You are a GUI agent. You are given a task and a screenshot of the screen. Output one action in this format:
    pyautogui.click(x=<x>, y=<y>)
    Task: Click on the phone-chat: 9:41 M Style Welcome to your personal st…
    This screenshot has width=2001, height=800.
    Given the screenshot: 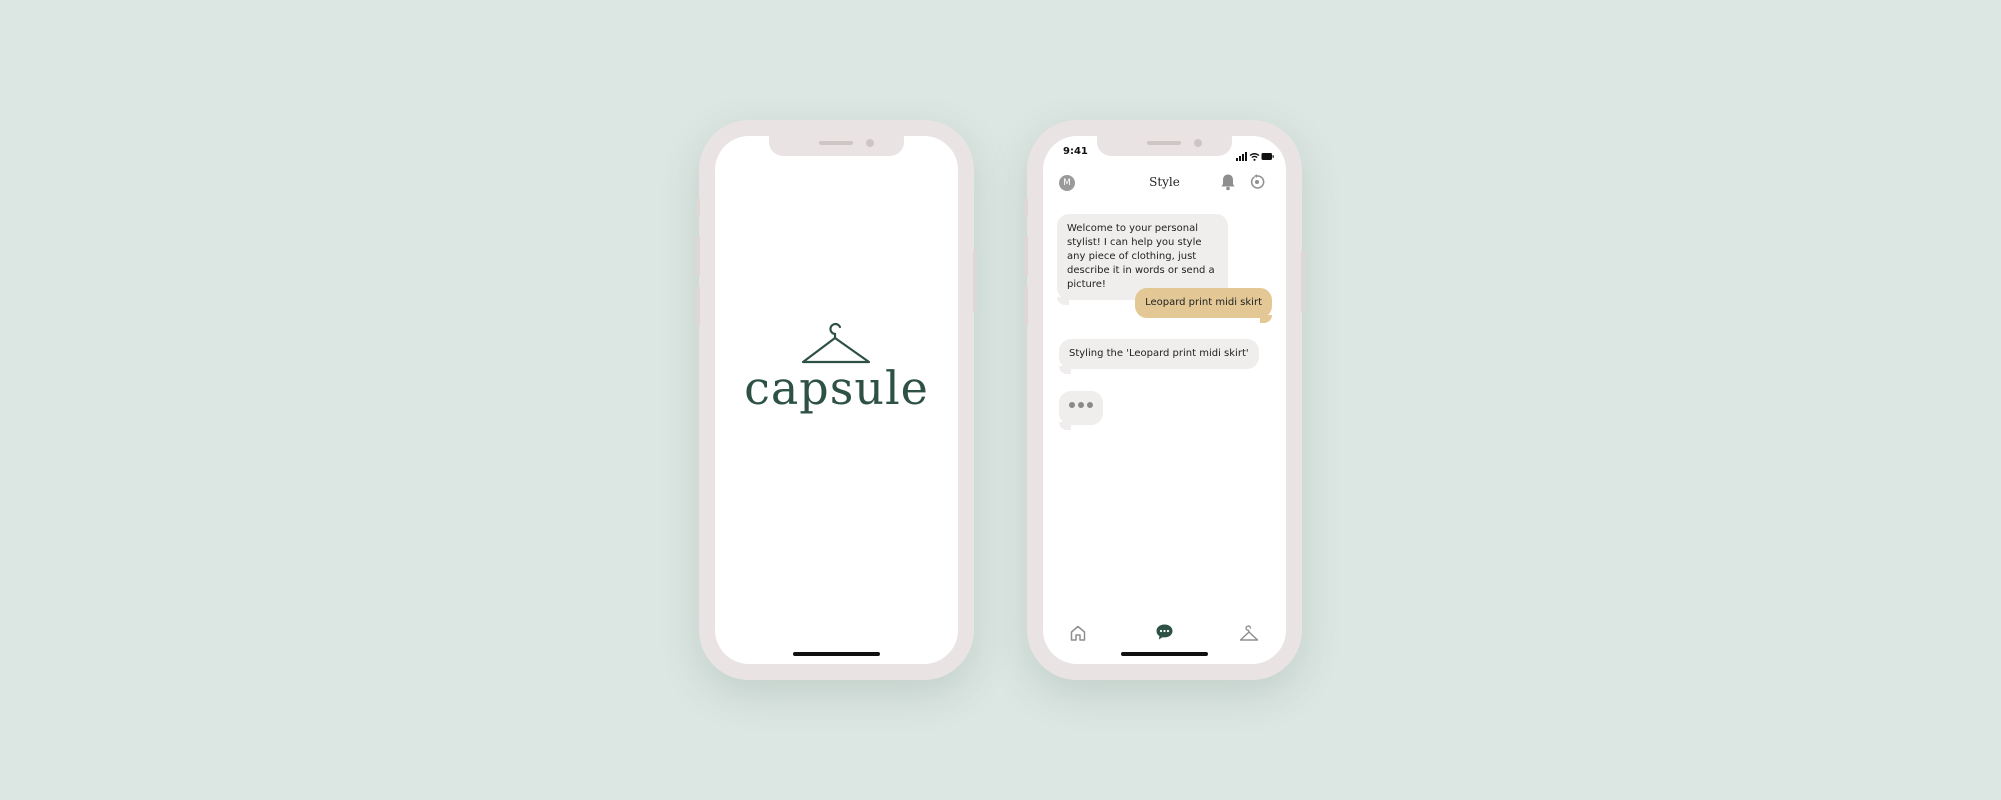 What is the action you would take?
    pyautogui.click(x=1164, y=400)
    